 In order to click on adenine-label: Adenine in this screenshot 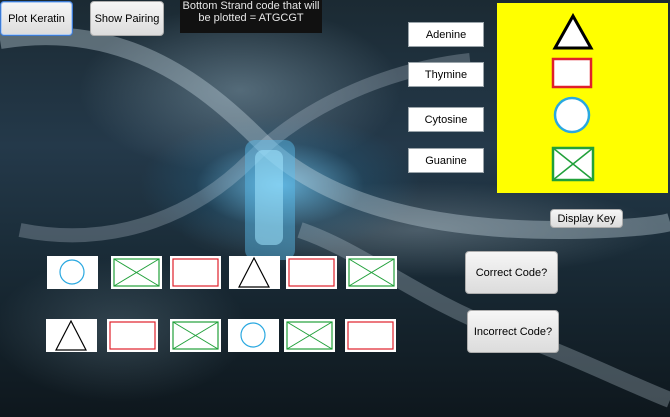, I will do `click(446, 34)`.